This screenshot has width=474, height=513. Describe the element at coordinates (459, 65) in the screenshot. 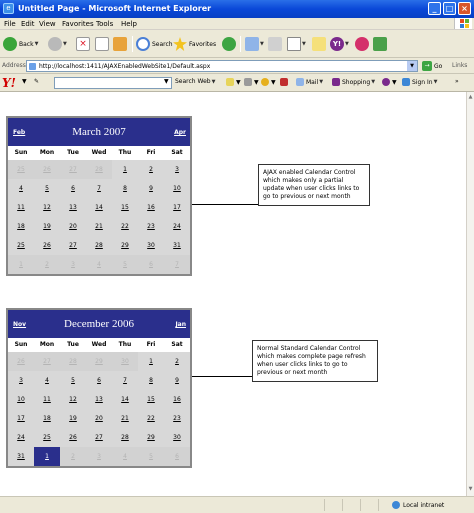

I see `links-button: Links` at that location.